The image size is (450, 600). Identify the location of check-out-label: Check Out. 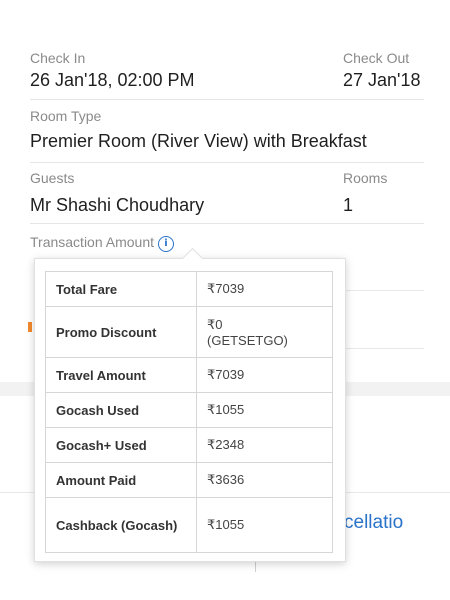
(376, 58).